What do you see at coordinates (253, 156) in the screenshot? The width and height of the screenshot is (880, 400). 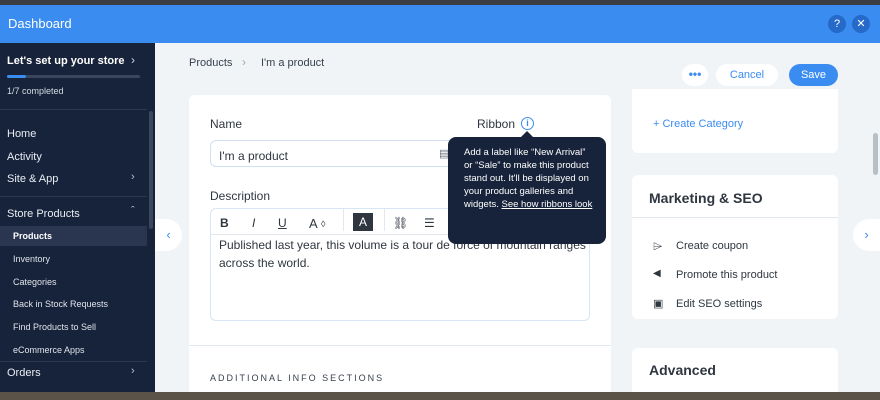 I see `name-input-value: I'm a product` at bounding box center [253, 156].